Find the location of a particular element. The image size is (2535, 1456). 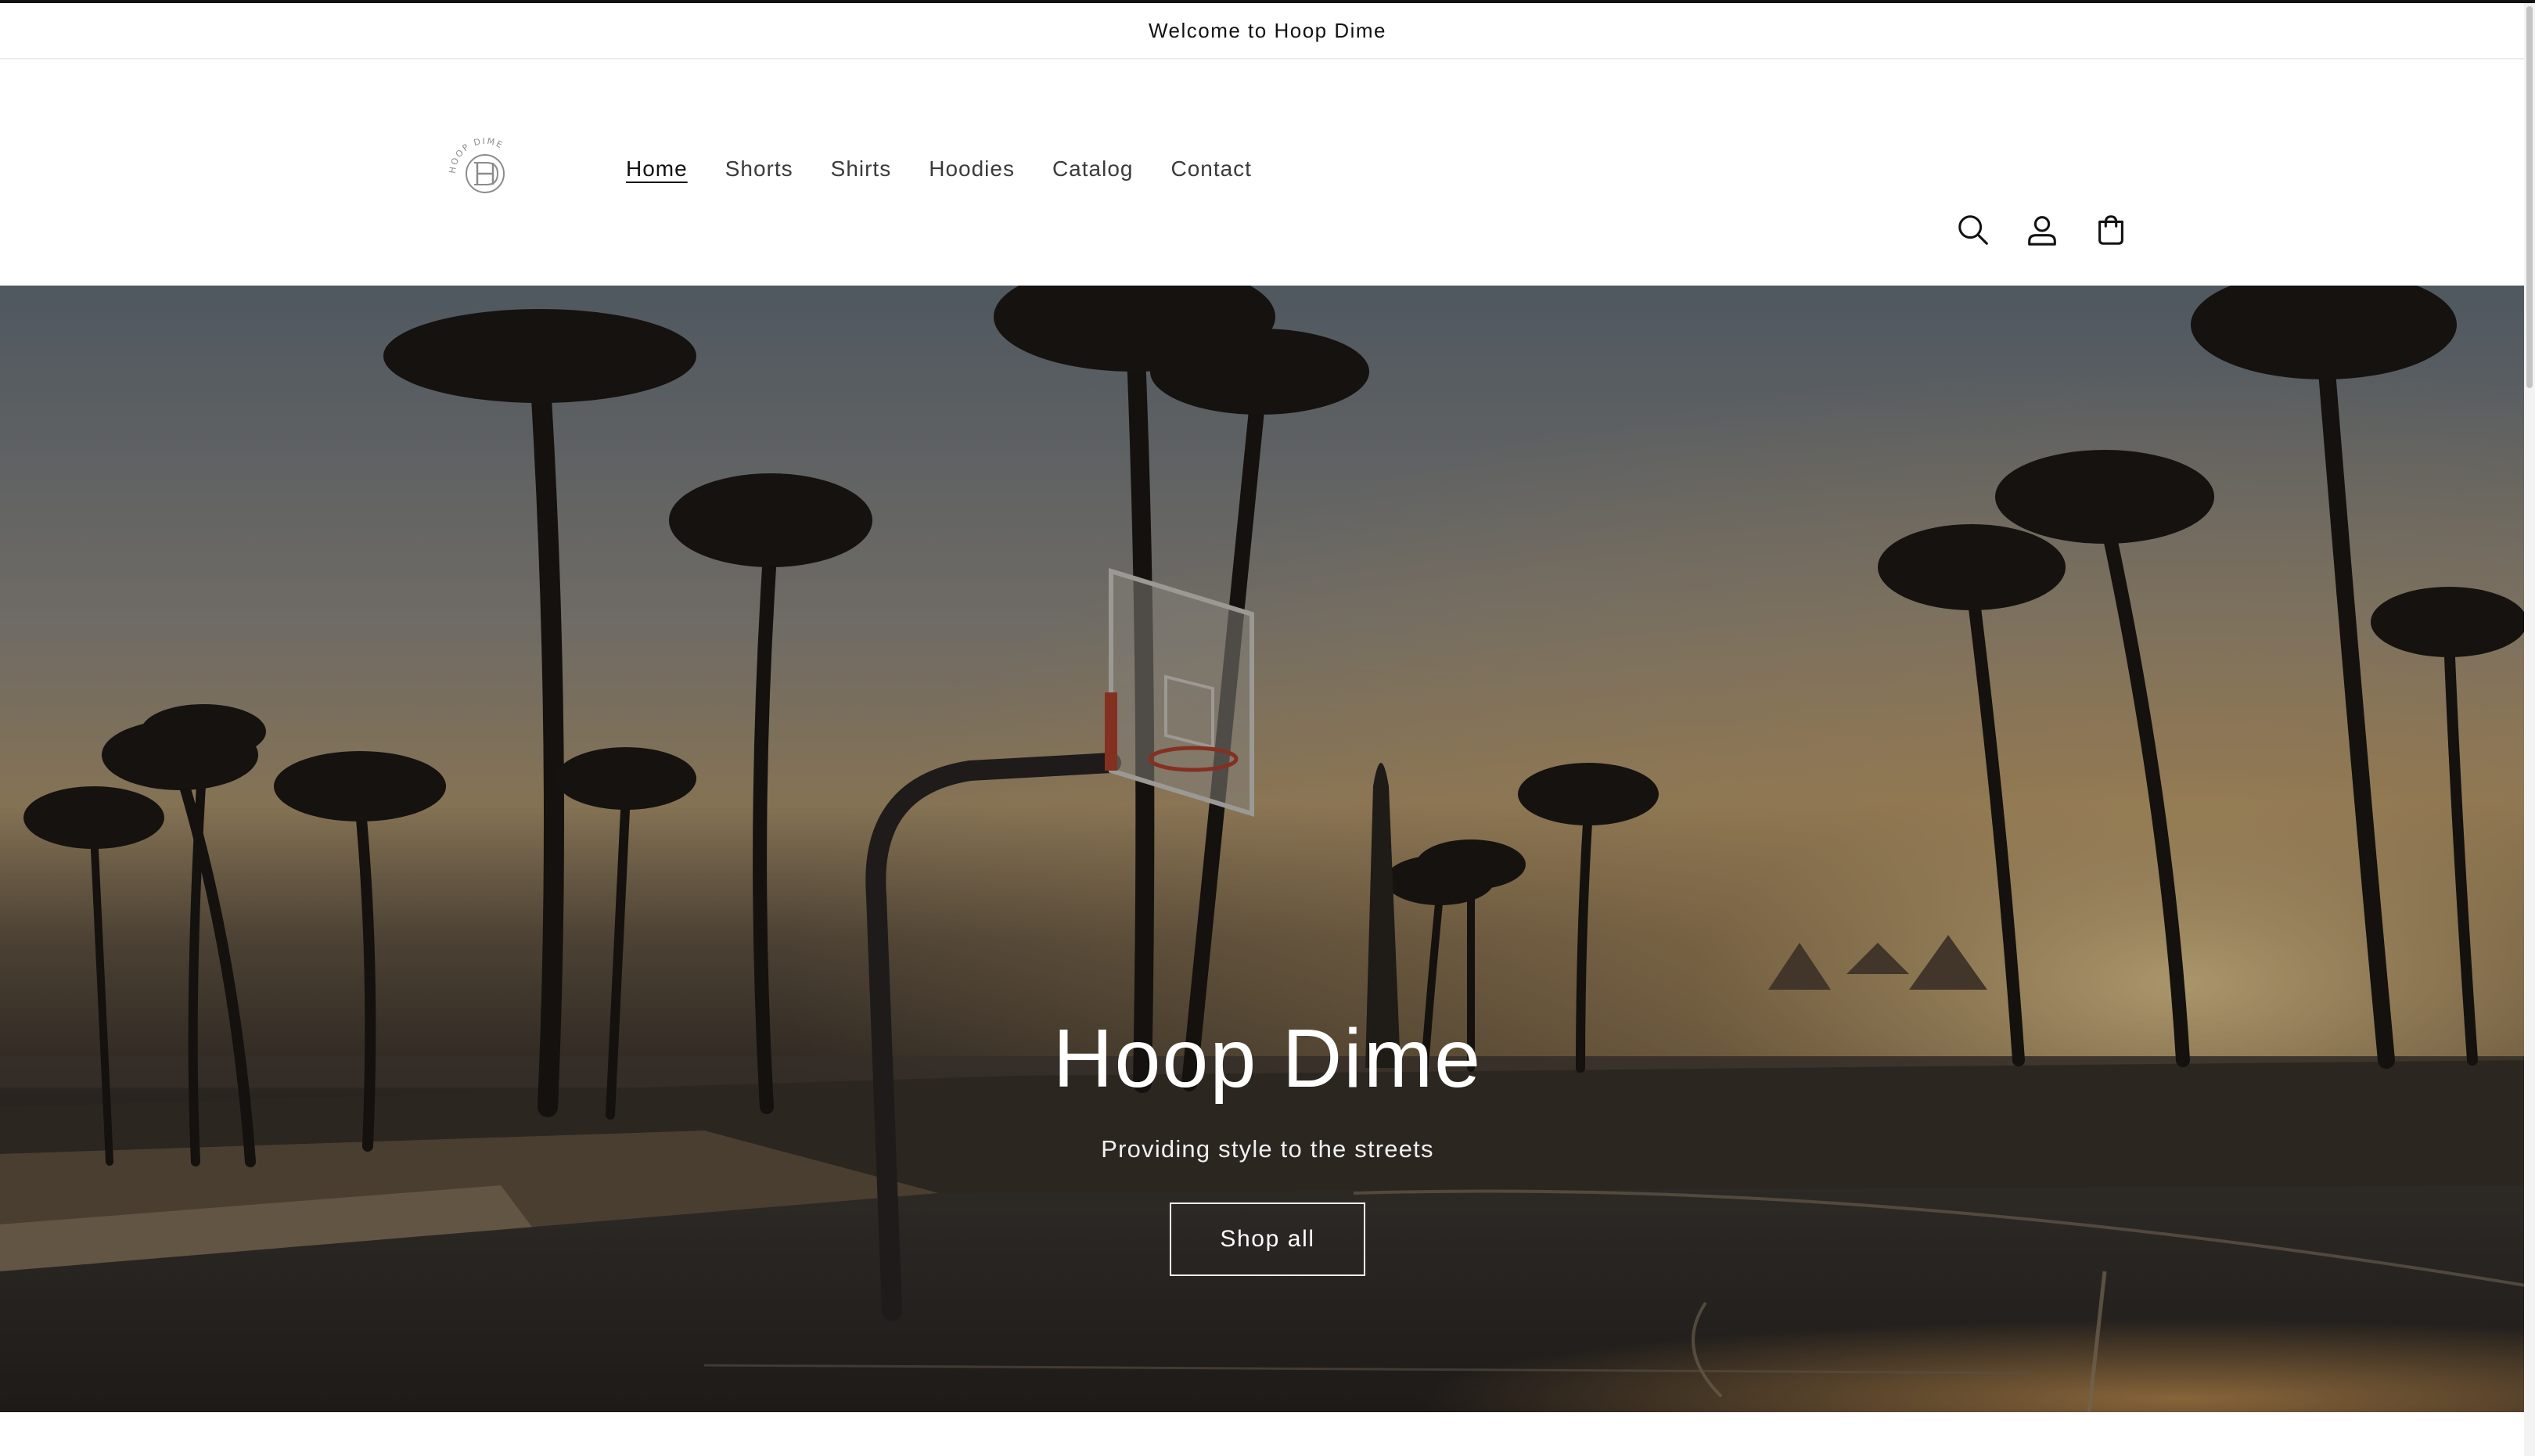

account-icon is located at coordinates (2042, 231).